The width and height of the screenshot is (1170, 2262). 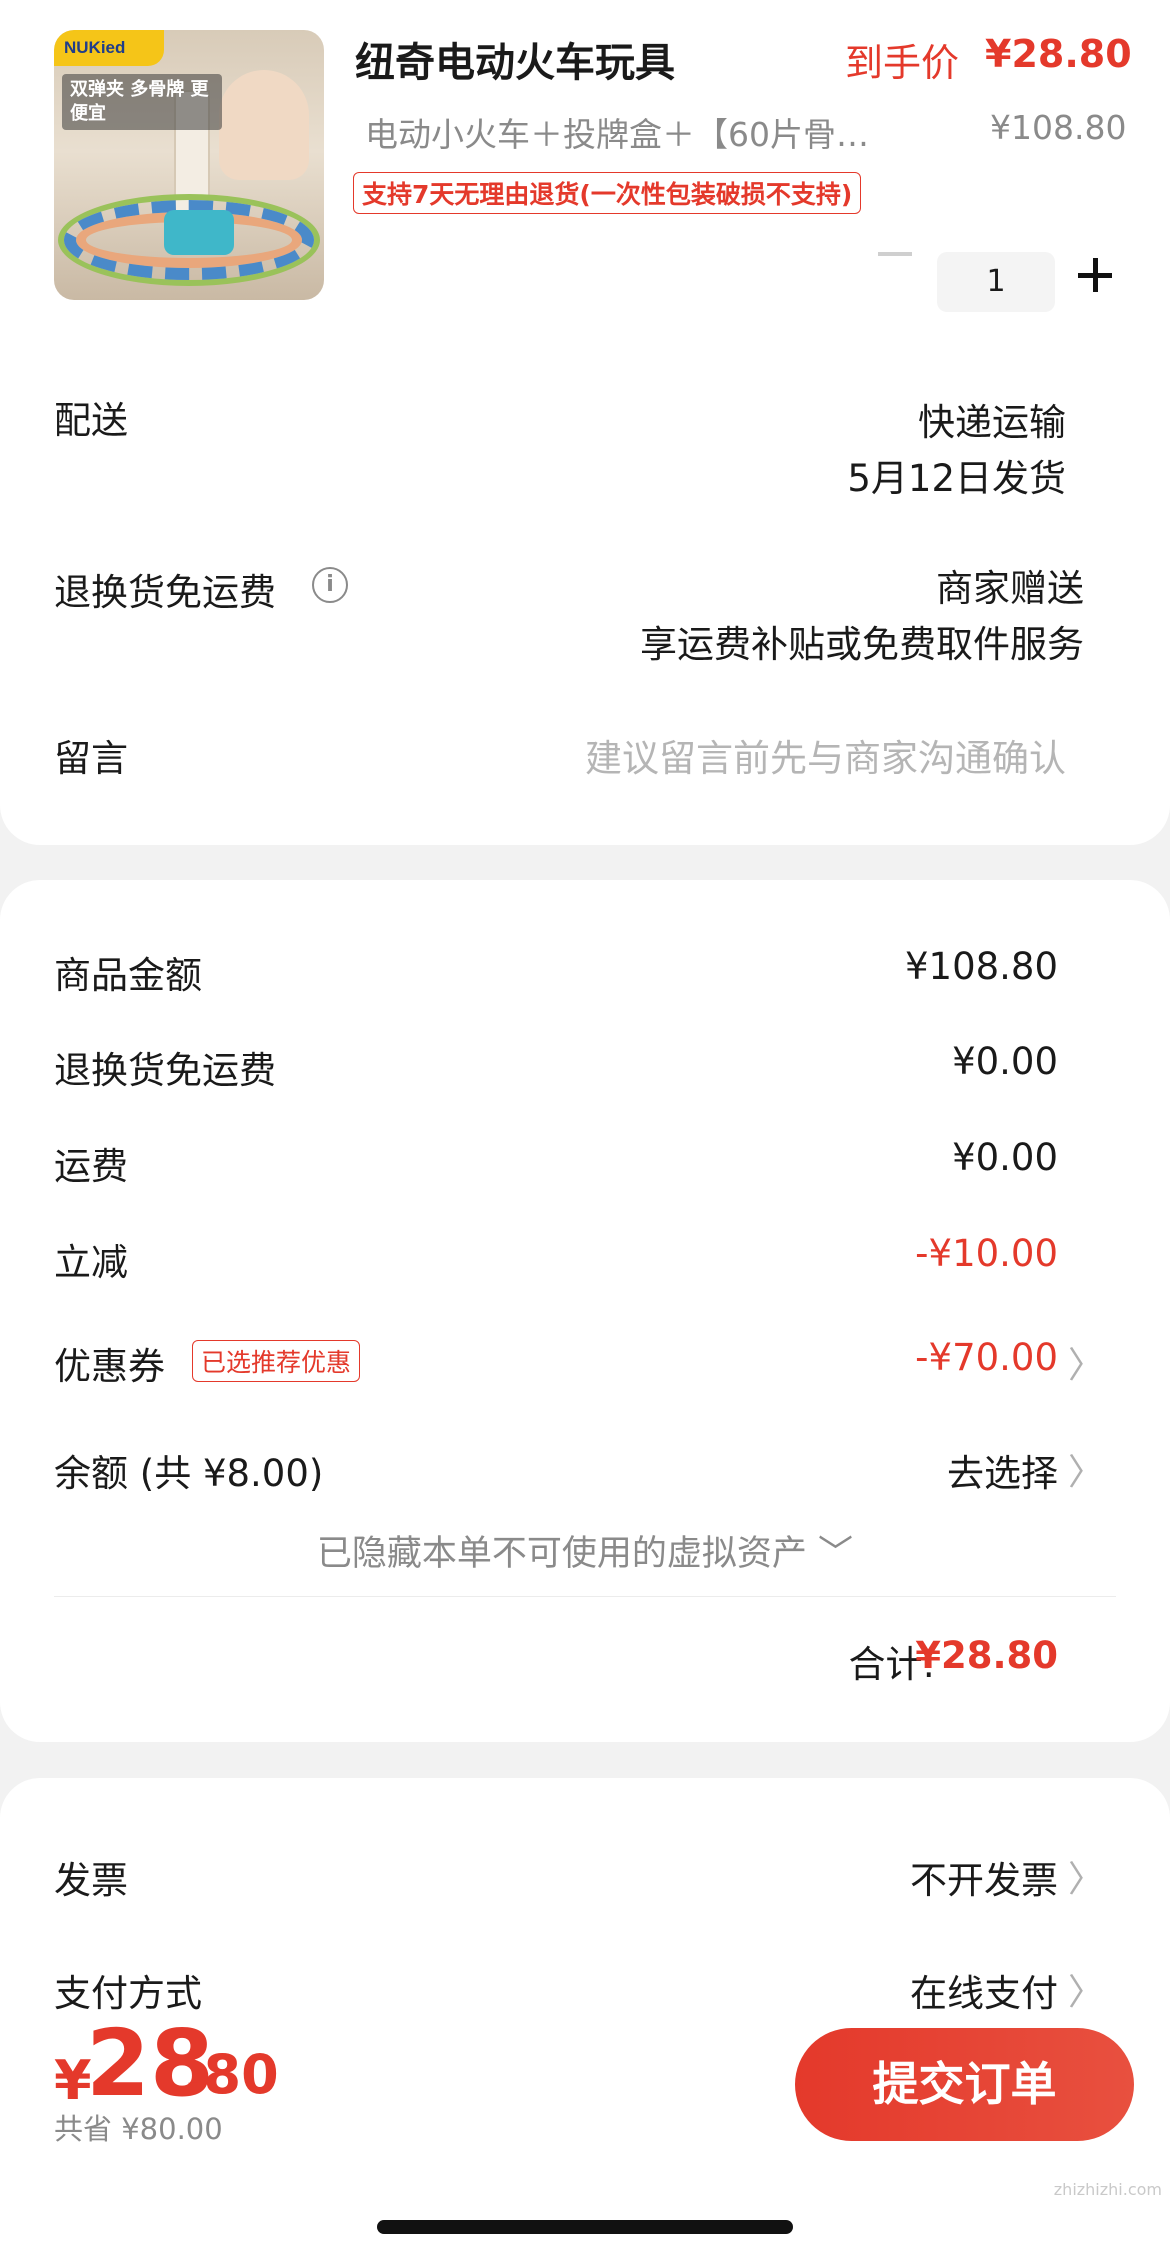 I want to click on shipping-fee-value: ¥0.00, so click(x=1005, y=1157).